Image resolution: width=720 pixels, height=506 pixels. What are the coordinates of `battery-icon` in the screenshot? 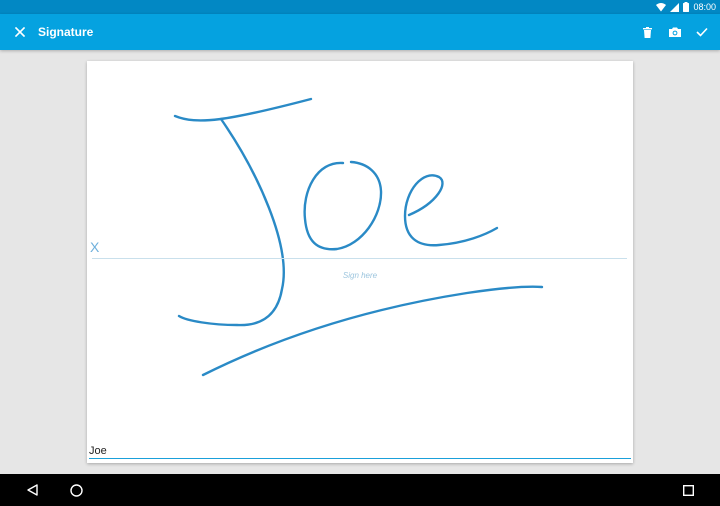 It's located at (686, 7).